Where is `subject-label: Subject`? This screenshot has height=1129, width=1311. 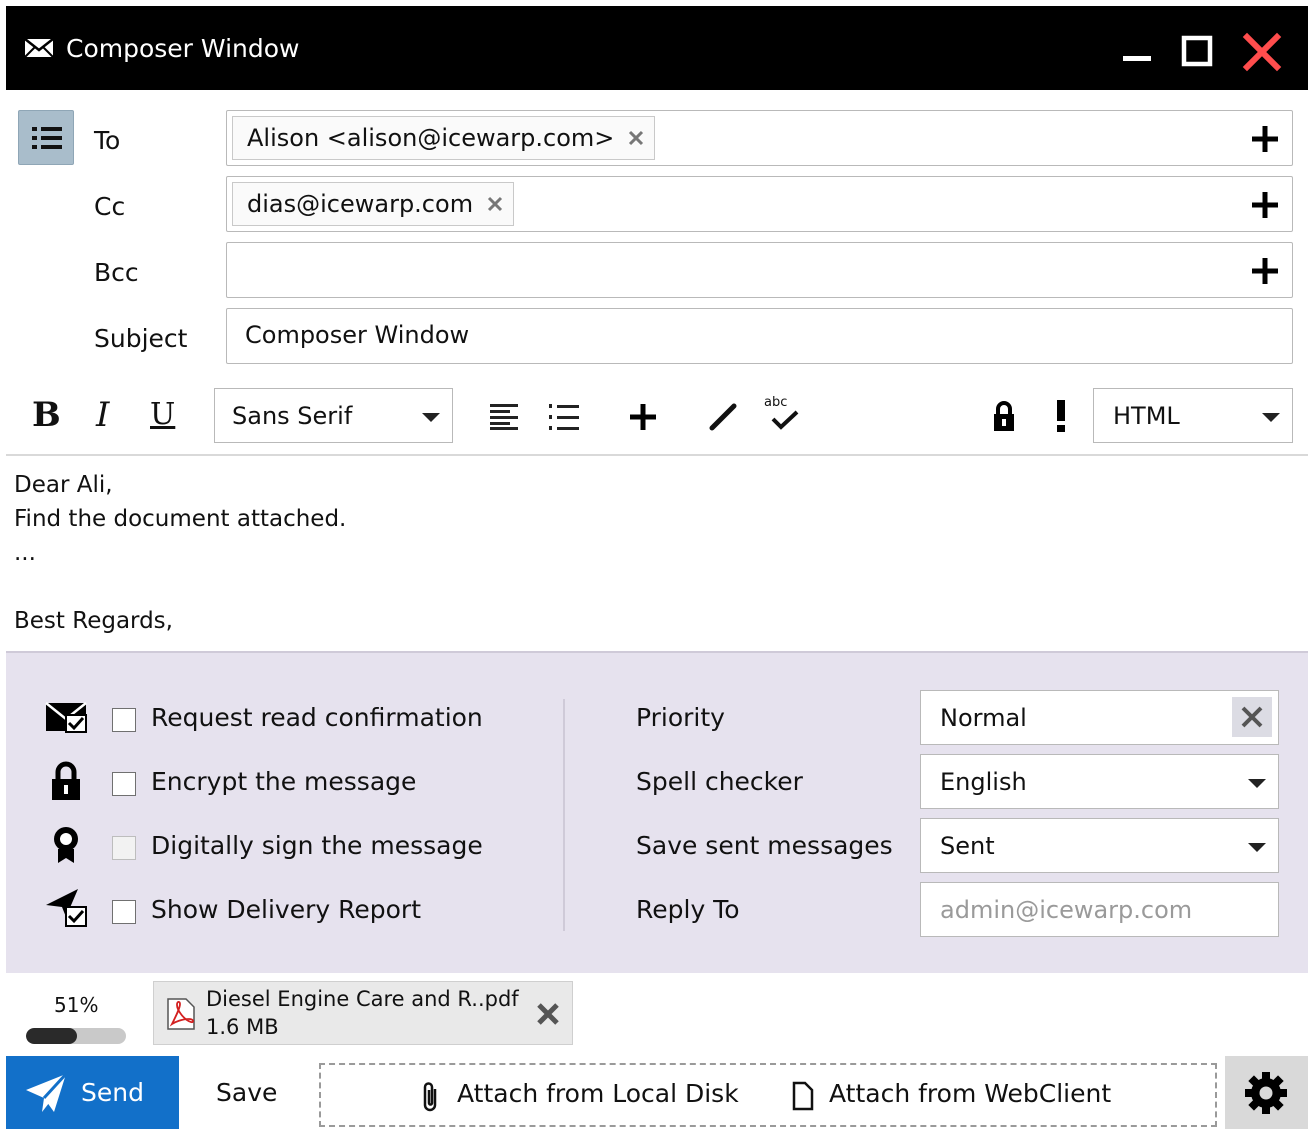
subject-label: Subject is located at coordinates (141, 338).